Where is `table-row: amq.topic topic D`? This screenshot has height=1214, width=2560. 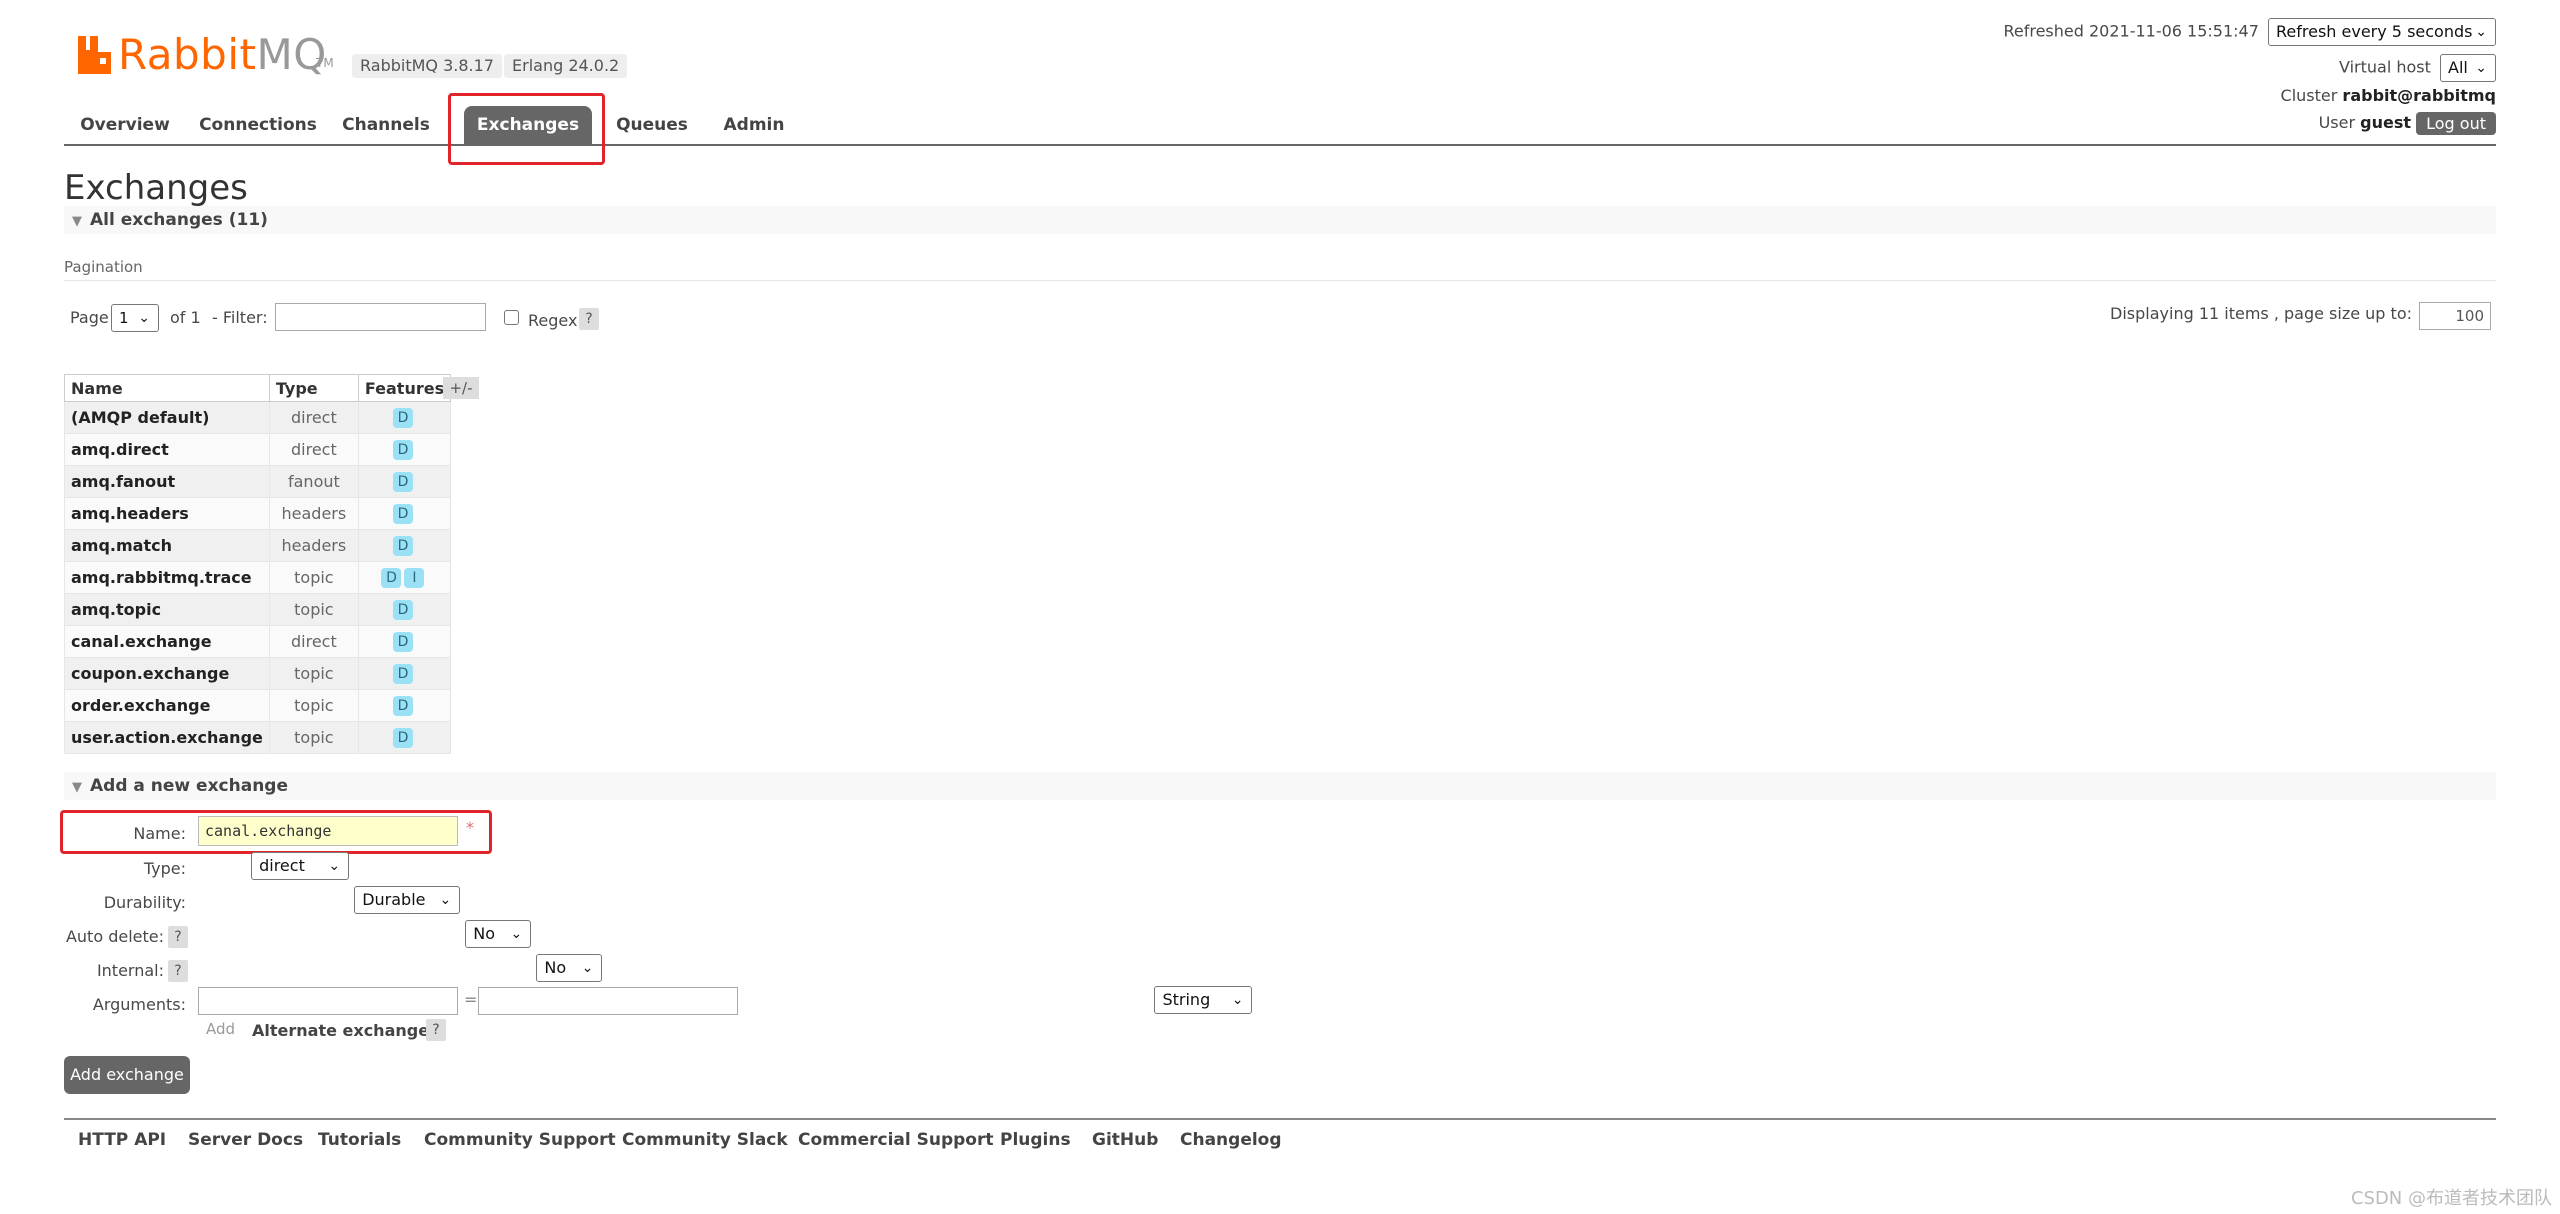
table-row: amq.topic topic D is located at coordinates (258, 609).